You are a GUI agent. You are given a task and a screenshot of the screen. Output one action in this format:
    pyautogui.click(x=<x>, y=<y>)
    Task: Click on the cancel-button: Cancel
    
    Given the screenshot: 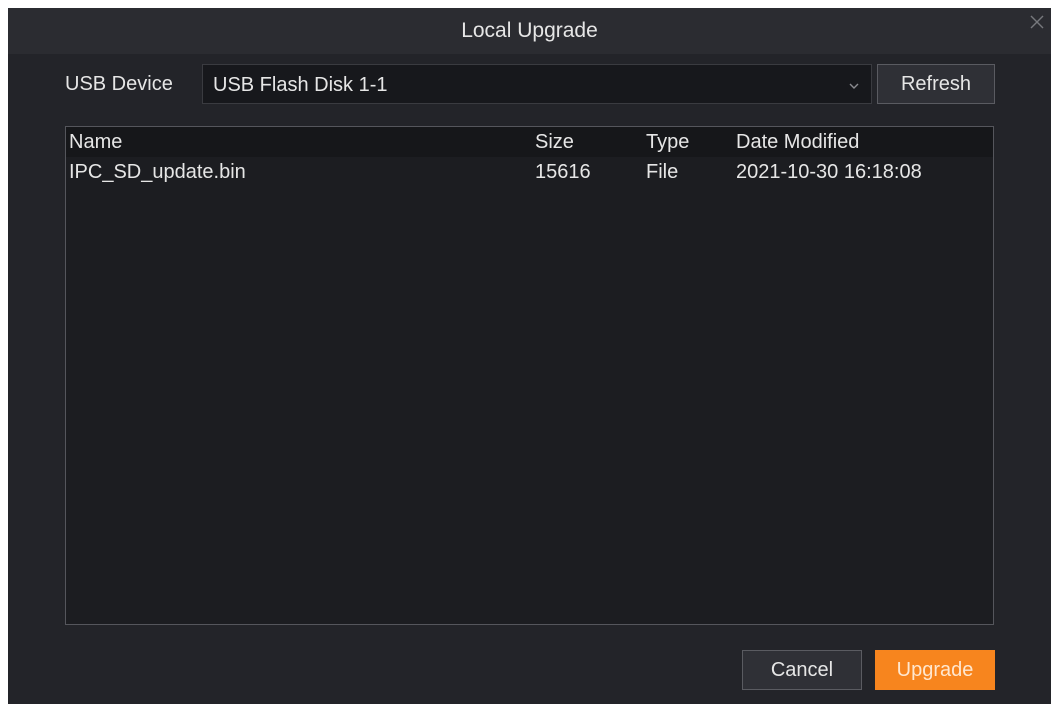 What is the action you would take?
    pyautogui.click(x=802, y=670)
    